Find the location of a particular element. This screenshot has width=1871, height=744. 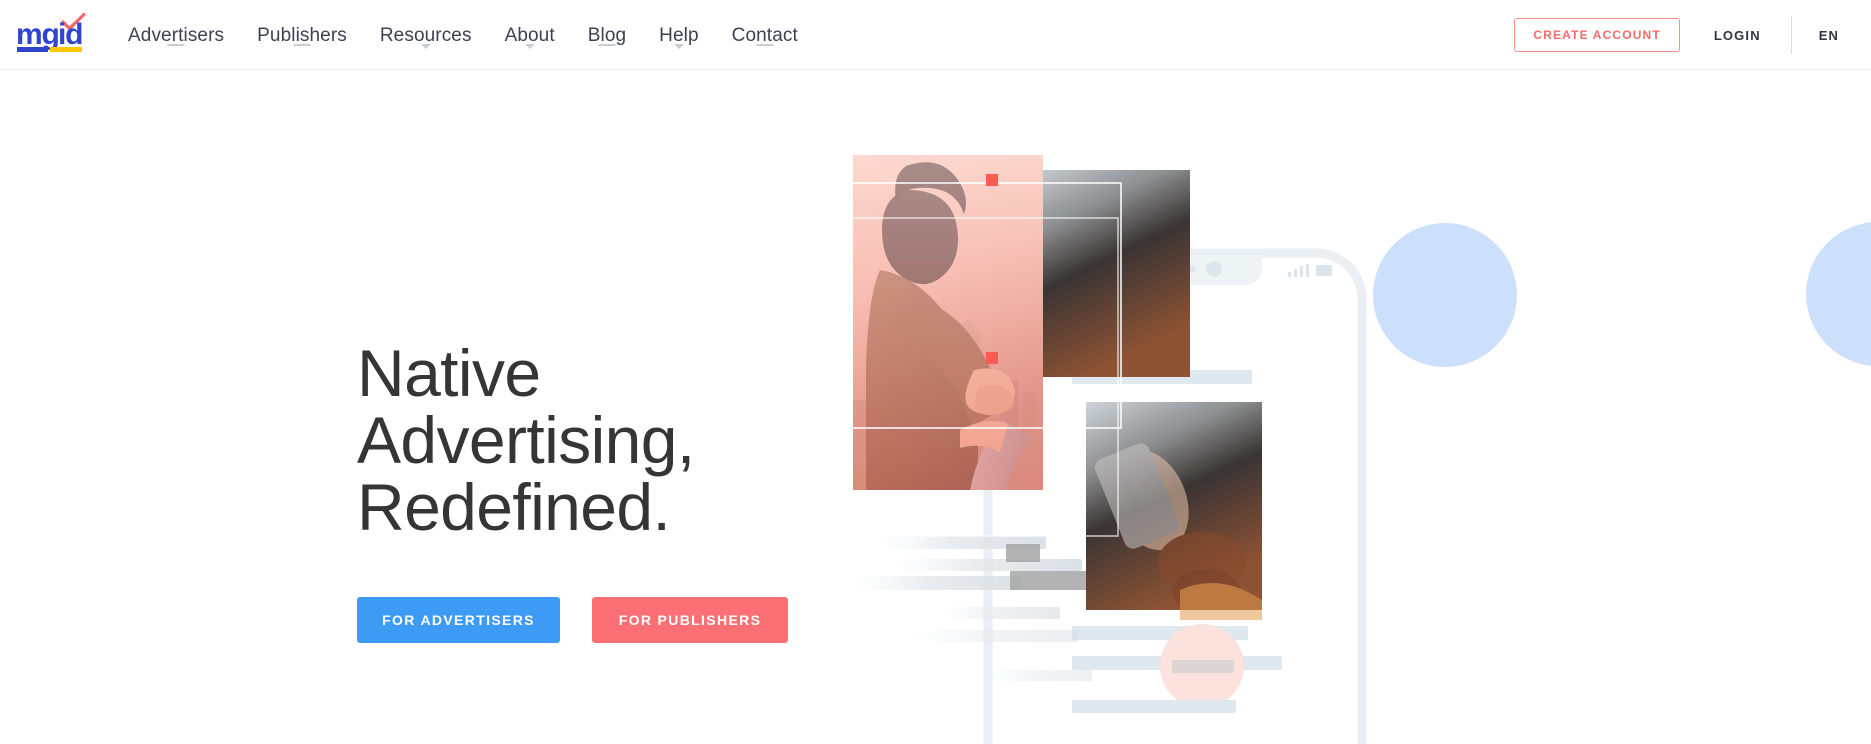

nav-item-about: About is located at coordinates (530, 35).